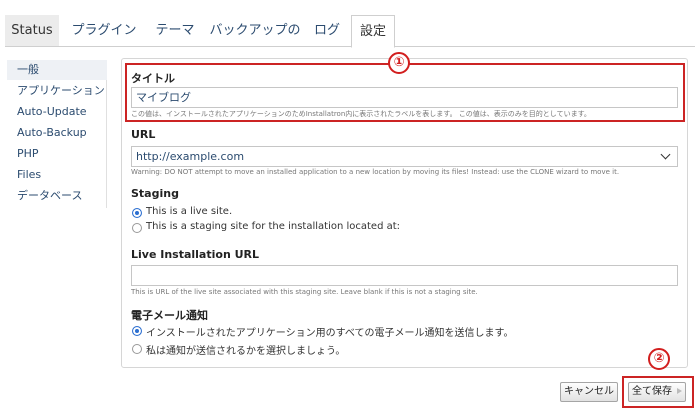 The height and width of the screenshot is (420, 700). I want to click on email-choose-label: 私は通知が送信されるかを選択しましょう。, so click(246, 351).